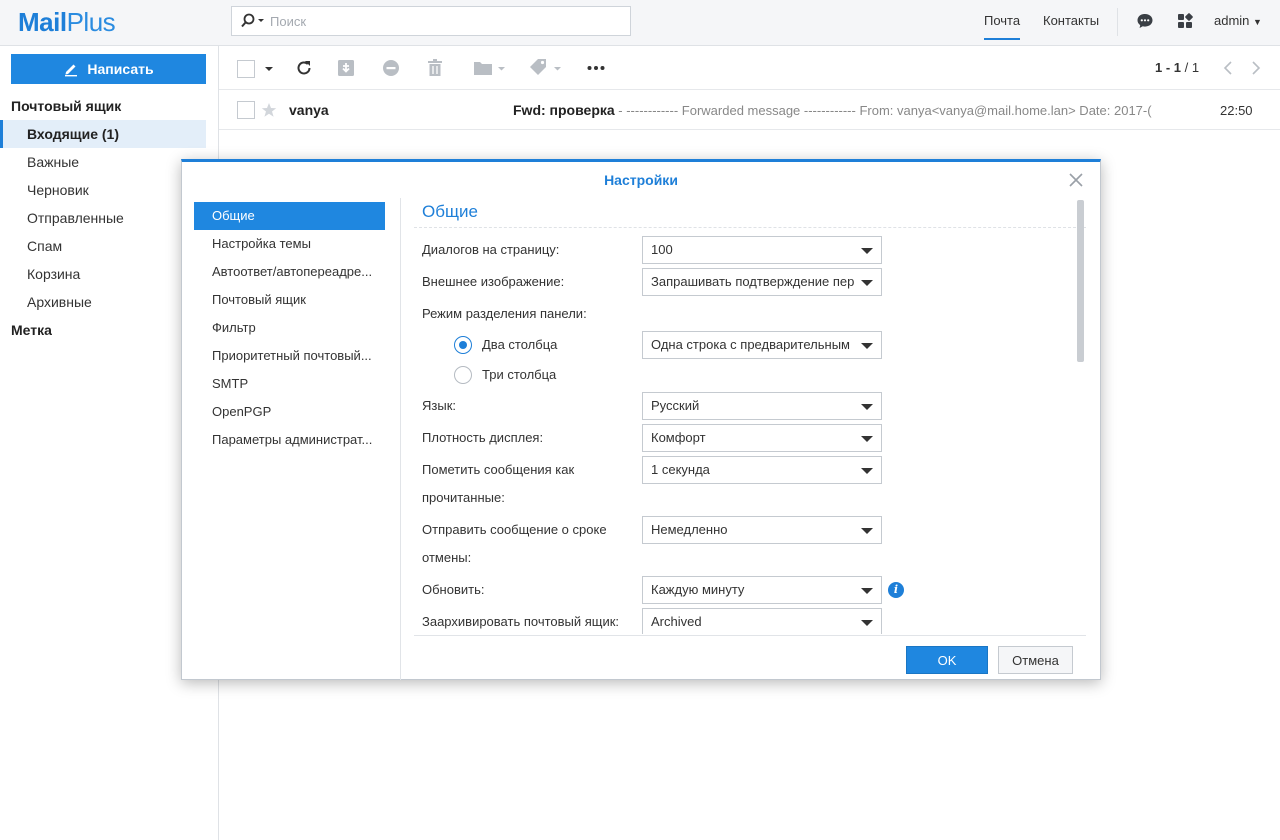  What do you see at coordinates (103, 190) in the screenshot?
I see `sidebar-item-drafts: Черновик` at bounding box center [103, 190].